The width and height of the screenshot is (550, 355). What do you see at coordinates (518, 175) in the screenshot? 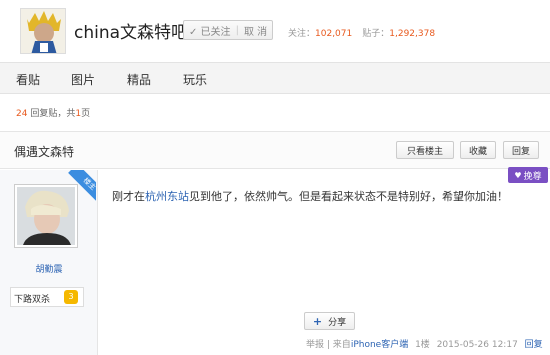
I see `thumb-icon: ♥` at bounding box center [518, 175].